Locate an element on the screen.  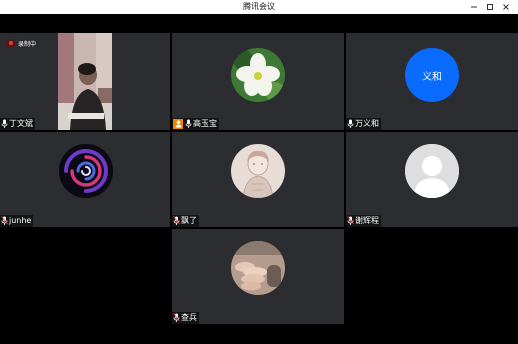
participant-tile-junhe: junhe is located at coordinates (85, 179).